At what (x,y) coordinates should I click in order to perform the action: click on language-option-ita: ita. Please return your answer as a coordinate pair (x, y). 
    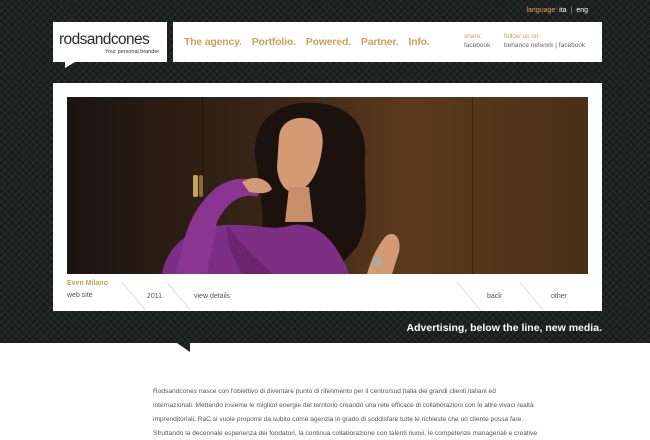
    Looking at the image, I should click on (562, 10).